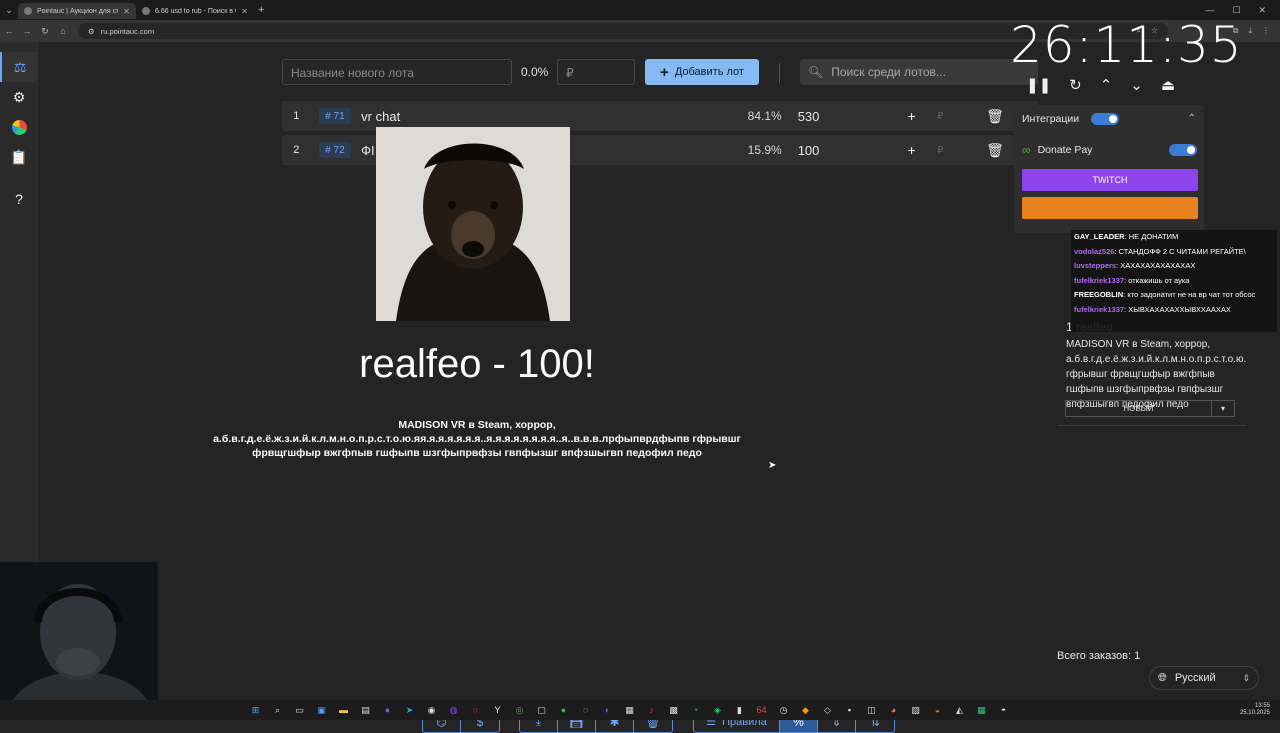 Image resolution: width=1280 pixels, height=733 pixels. What do you see at coordinates (19, 157) in the screenshot?
I see `sidebar-item-history: 📋` at bounding box center [19, 157].